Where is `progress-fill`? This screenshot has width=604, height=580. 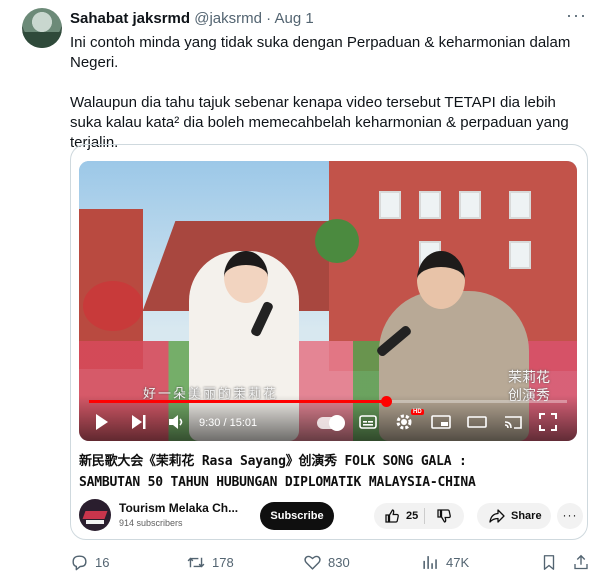 progress-fill is located at coordinates (237, 401).